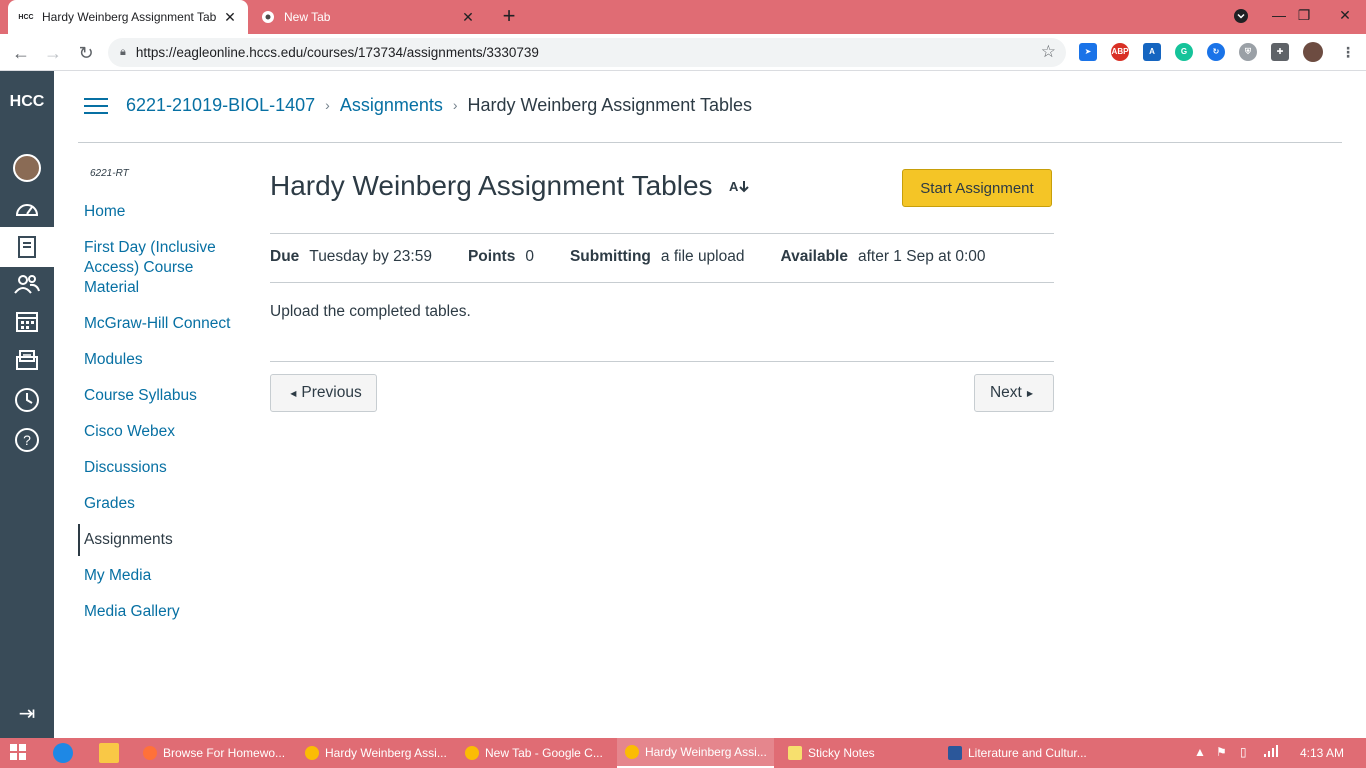 The width and height of the screenshot is (1366, 768). I want to click on global-navigation: HCC ? ⇥, so click(27, 404).